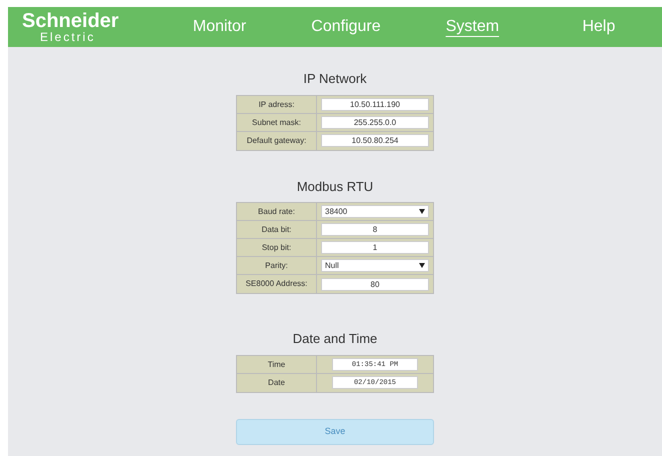 Image resolution: width=662 pixels, height=456 pixels. What do you see at coordinates (375, 211) in the screenshot?
I see `dropdown-field: 38400` at bounding box center [375, 211].